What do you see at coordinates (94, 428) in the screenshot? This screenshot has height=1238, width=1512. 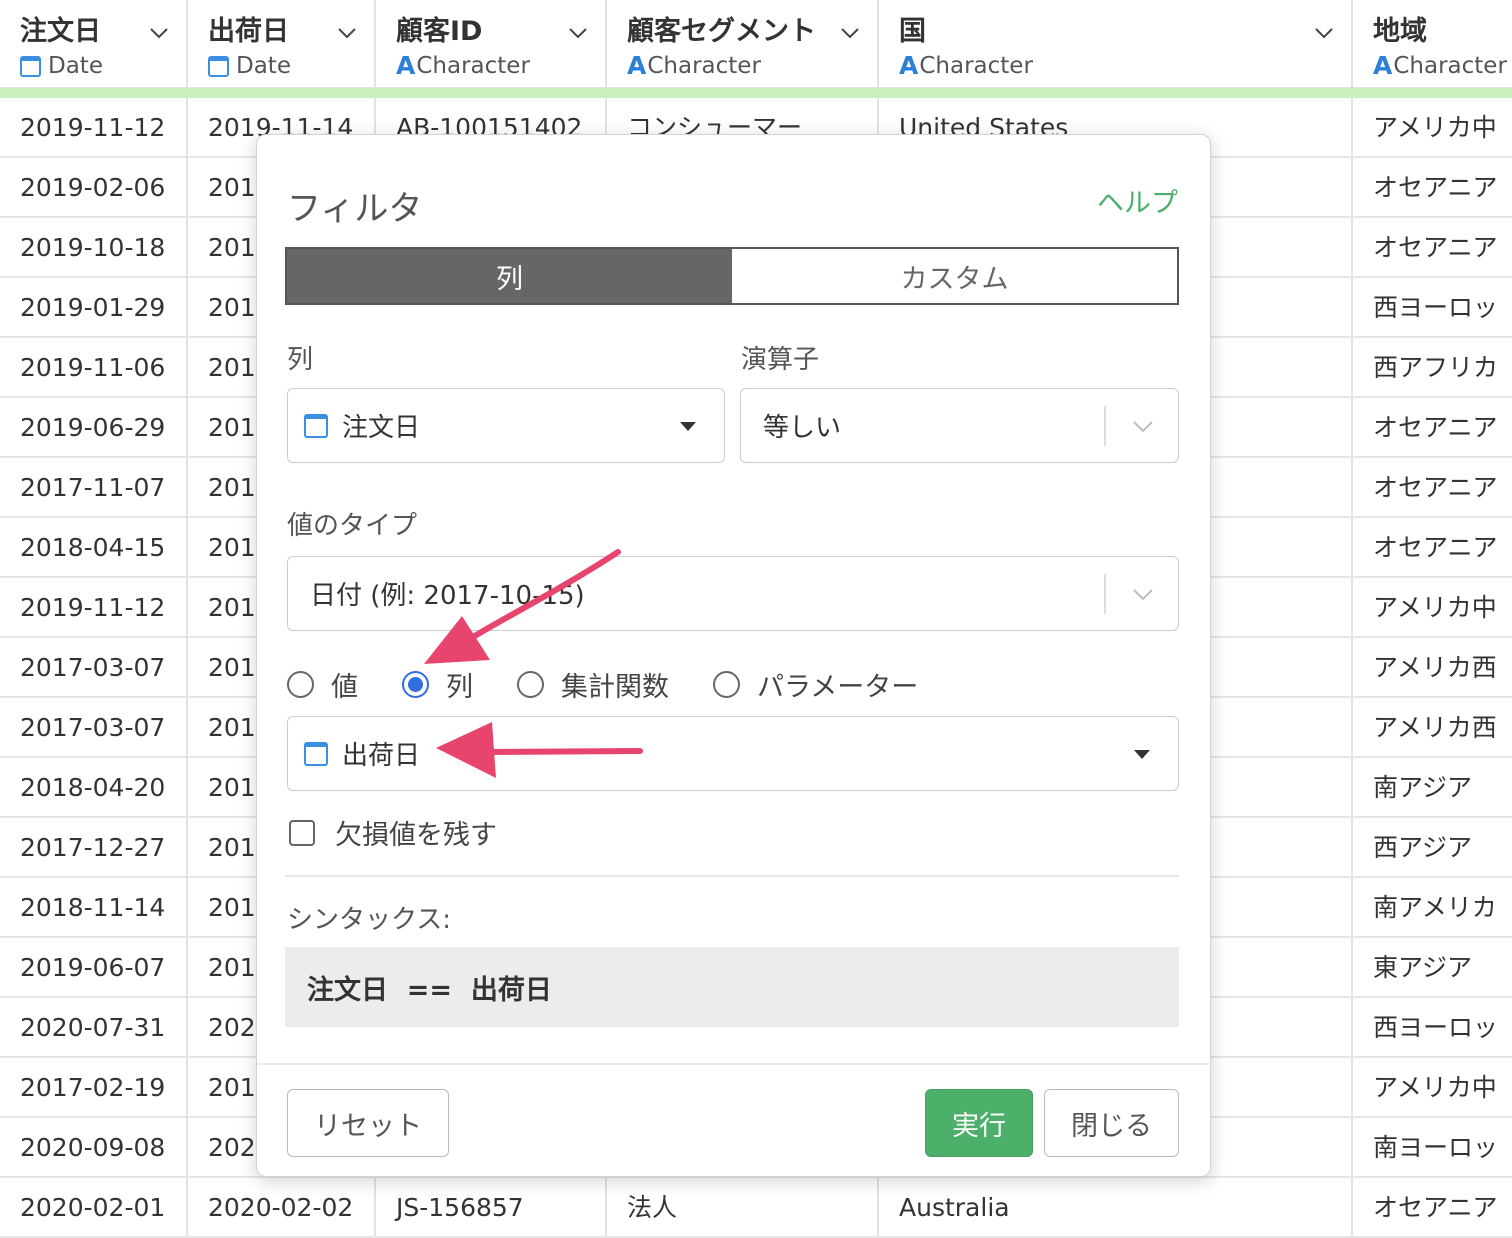 I see `table-cell: 2019-06-29` at bounding box center [94, 428].